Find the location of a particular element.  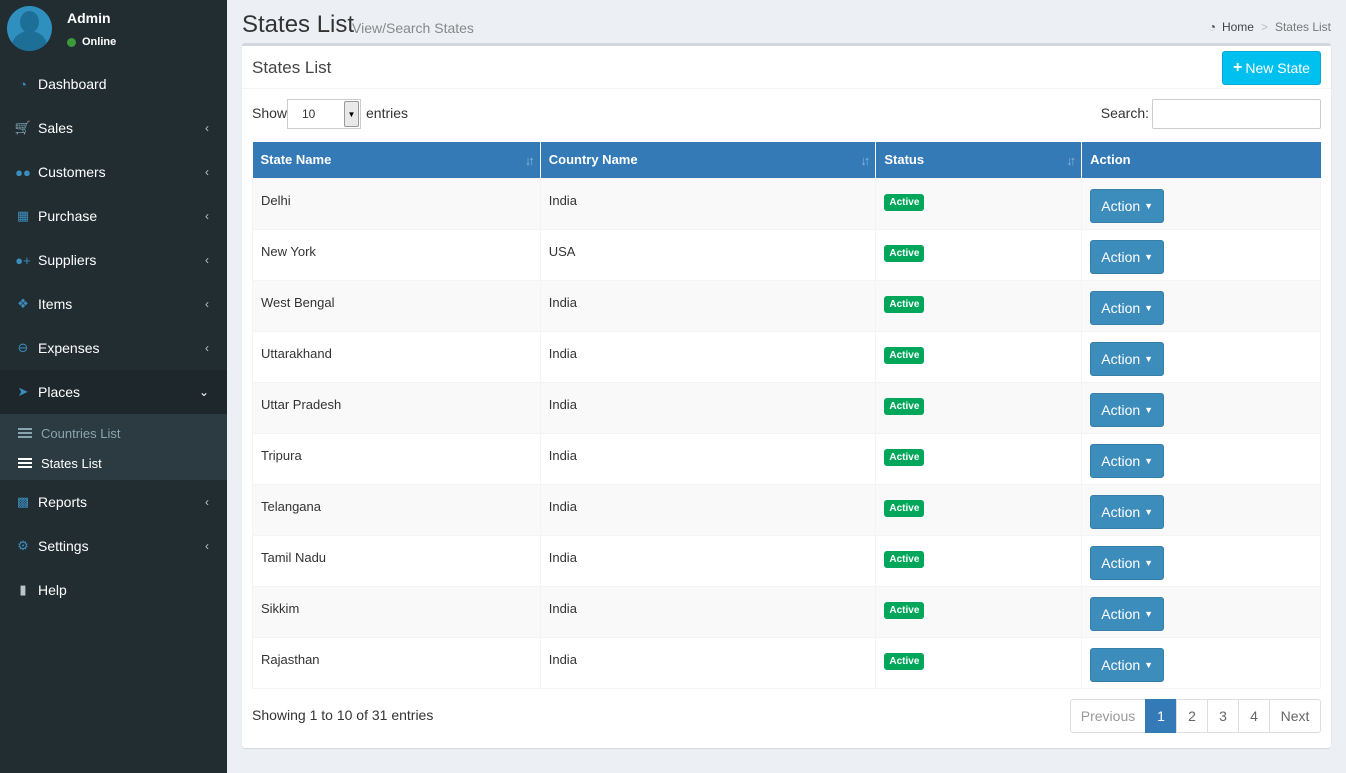

book-icon: ▮ is located at coordinates (23, 589).